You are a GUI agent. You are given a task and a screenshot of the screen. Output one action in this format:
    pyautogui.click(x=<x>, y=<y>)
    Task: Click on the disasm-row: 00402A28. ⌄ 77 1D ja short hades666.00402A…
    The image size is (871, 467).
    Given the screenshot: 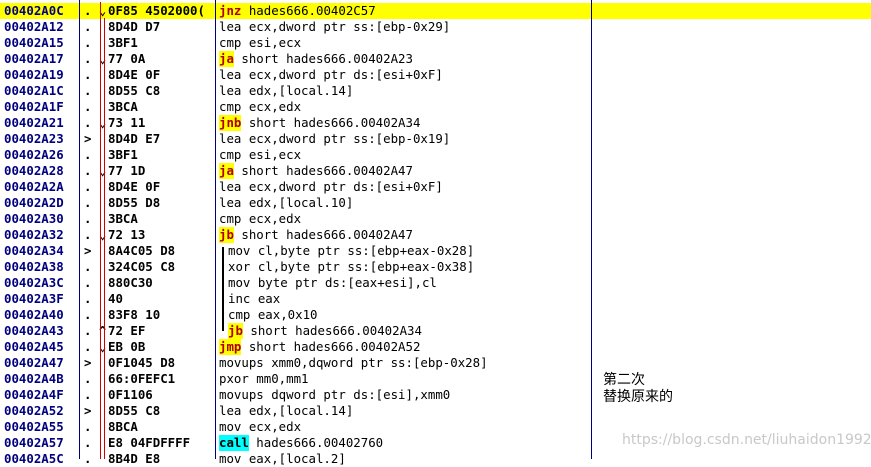 What is the action you would take?
    pyautogui.click(x=435, y=171)
    